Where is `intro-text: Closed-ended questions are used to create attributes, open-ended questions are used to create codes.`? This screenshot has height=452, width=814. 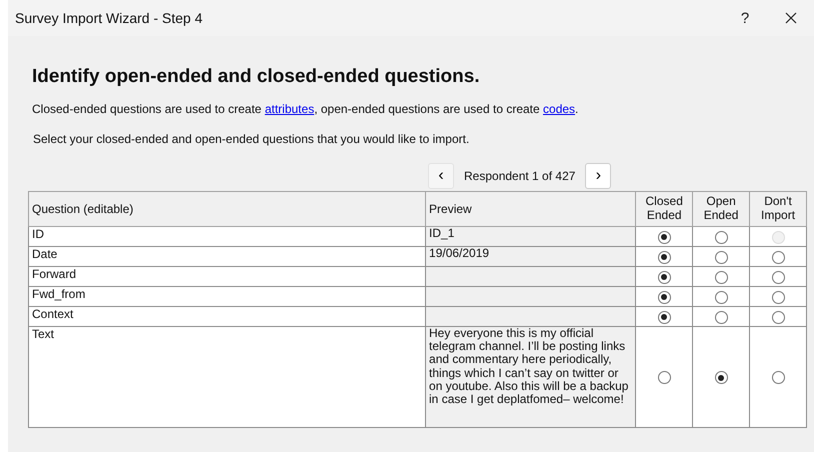
intro-text: Closed-ended questions are used to create attributes, open-ended questions are used to create codes. is located at coordinates (306, 109).